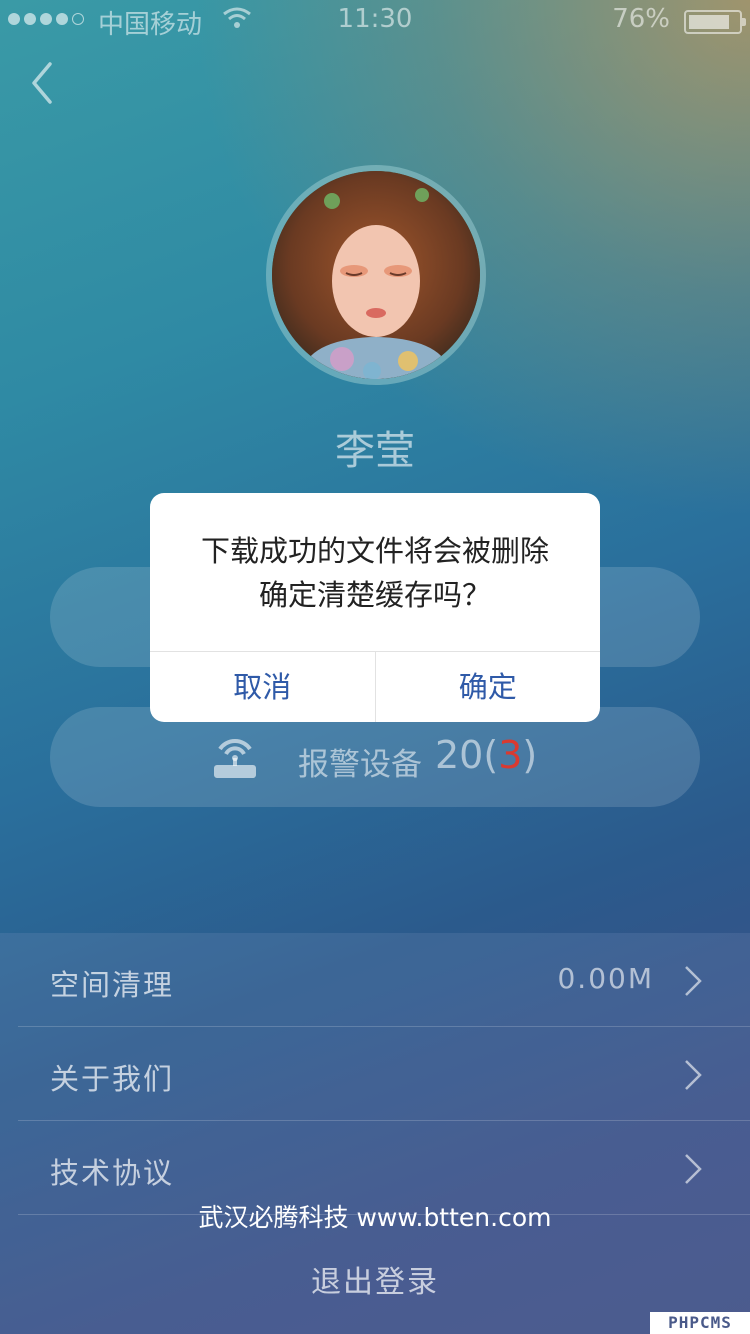 This screenshot has width=750, height=1334. I want to click on clear-cache-dialog: 下载成功的文件将会被删除 确定清楚缓存吗？ 取消 确定, so click(375, 607).